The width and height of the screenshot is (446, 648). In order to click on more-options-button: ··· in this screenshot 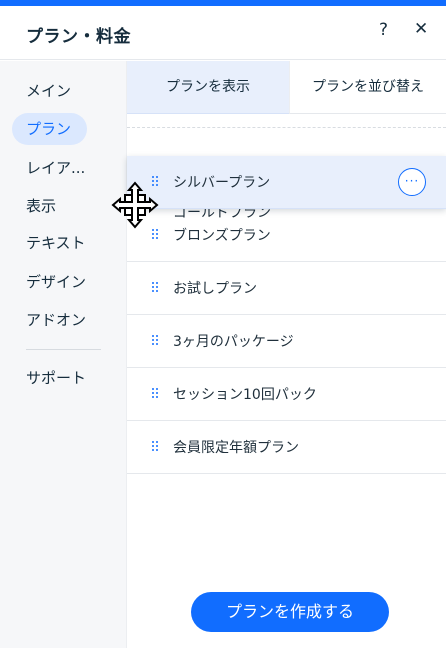, I will do `click(412, 182)`.